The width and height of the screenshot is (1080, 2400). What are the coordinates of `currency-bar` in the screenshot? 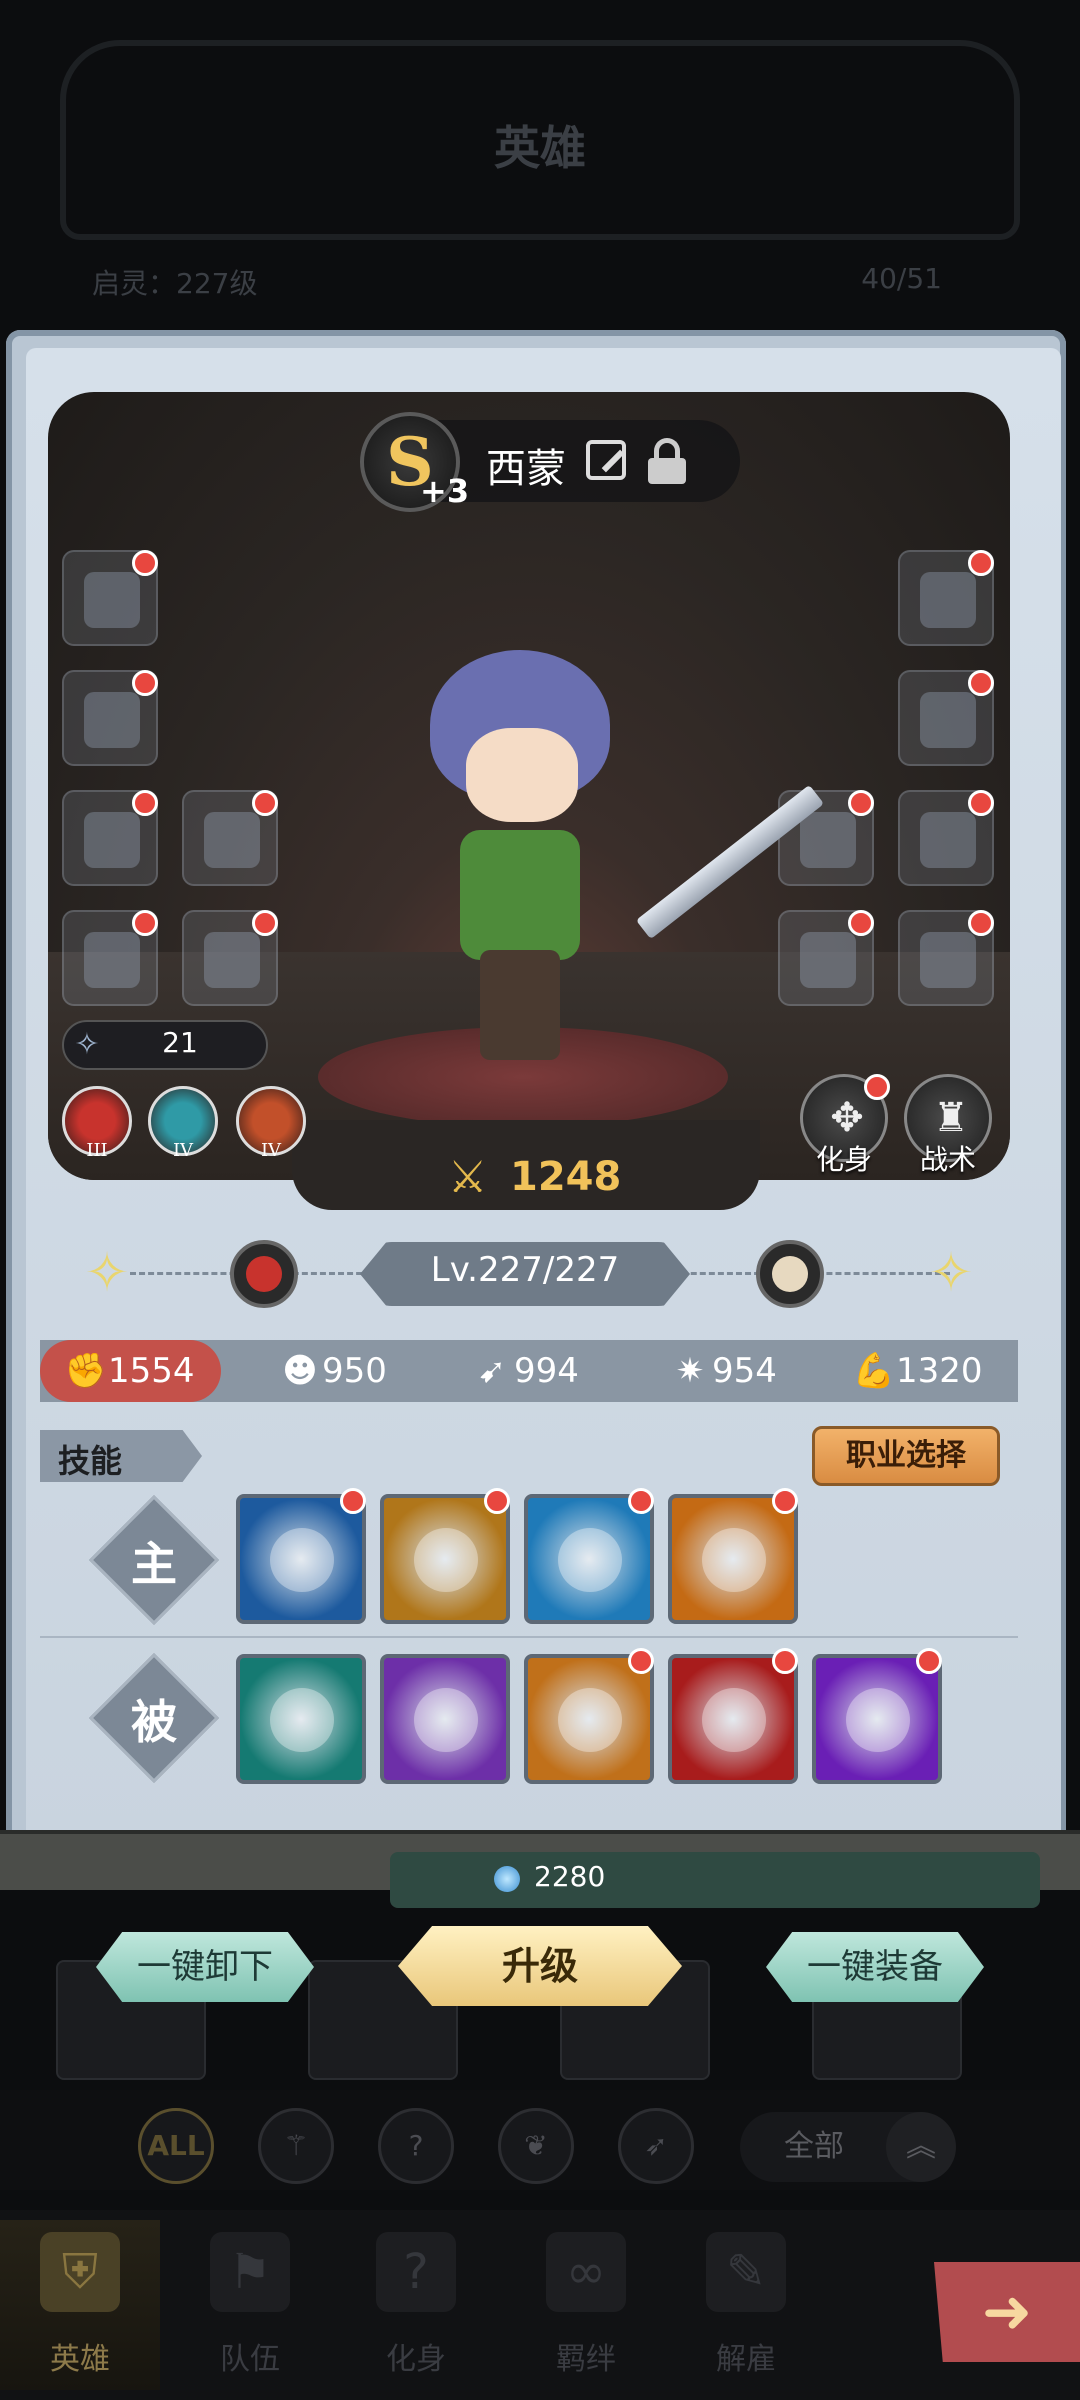 It's located at (715, 1880).